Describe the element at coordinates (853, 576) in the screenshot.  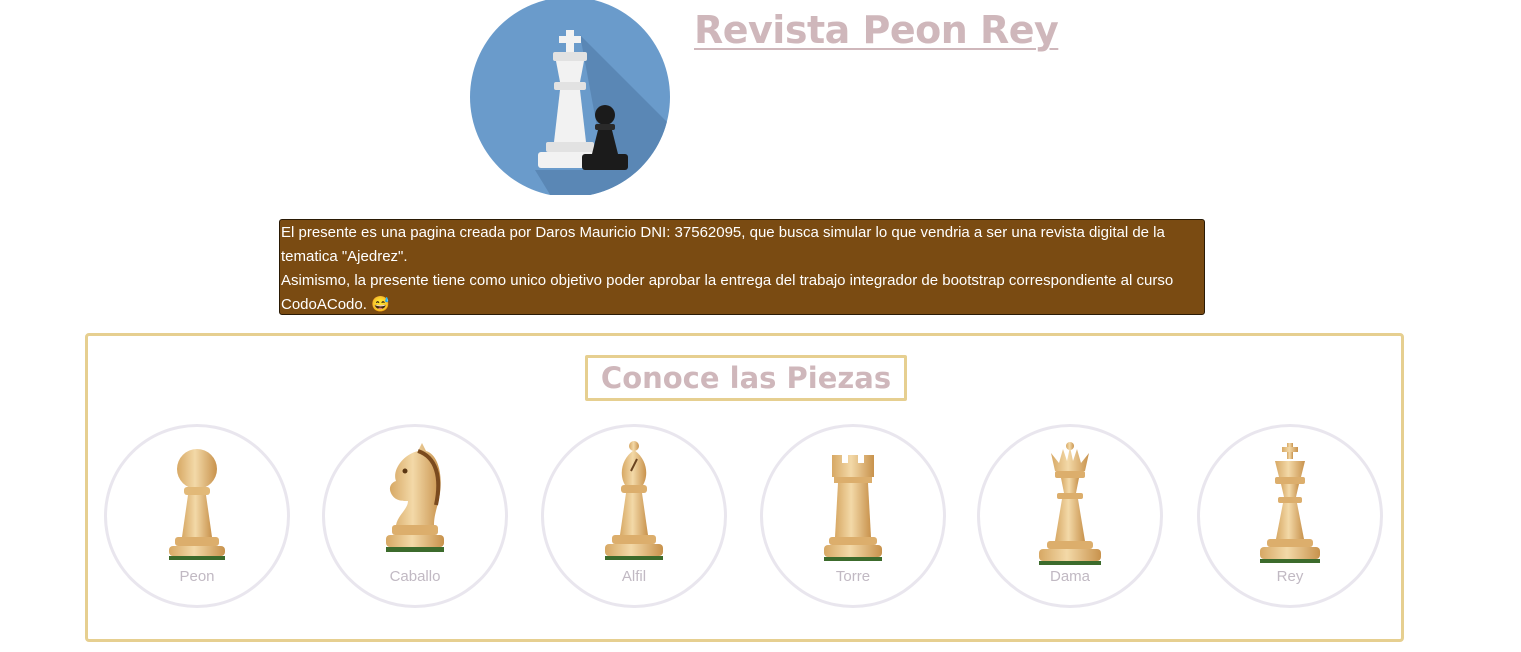
I see `piece-label: Torre` at that location.